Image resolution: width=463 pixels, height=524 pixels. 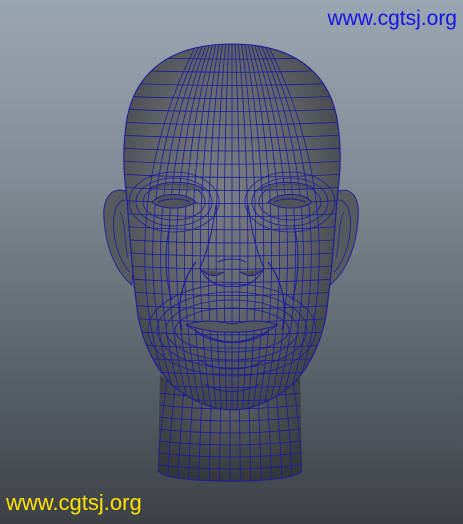 What do you see at coordinates (392, 18) in the screenshot?
I see `watermark-top: www.cgtsj.org` at bounding box center [392, 18].